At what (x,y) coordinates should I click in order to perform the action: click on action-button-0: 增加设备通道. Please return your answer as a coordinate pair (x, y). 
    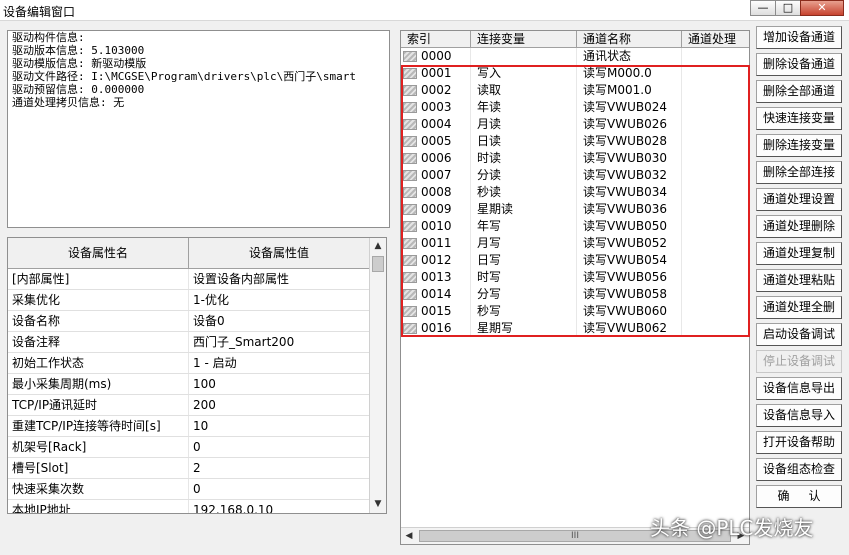
    Looking at the image, I should click on (799, 37).